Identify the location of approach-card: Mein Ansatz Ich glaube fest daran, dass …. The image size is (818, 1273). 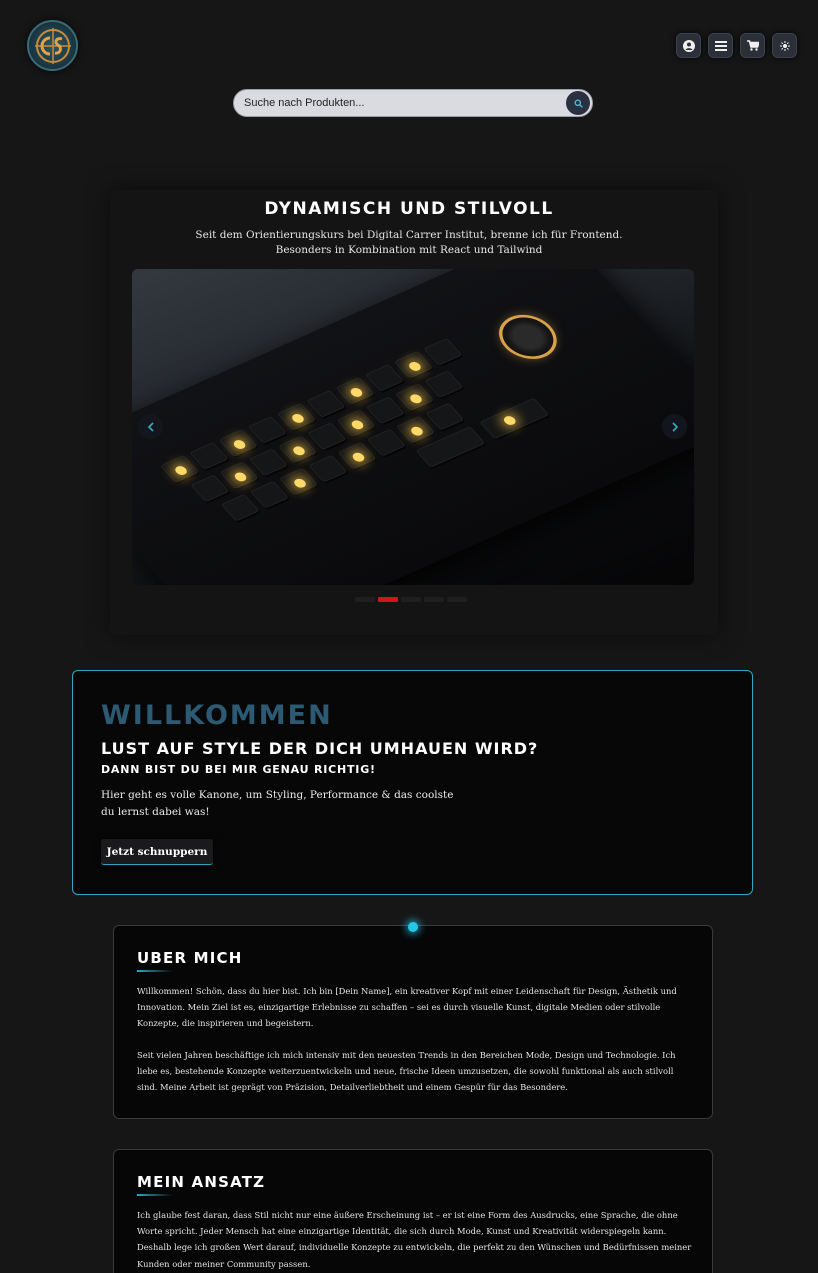
(413, 1211).